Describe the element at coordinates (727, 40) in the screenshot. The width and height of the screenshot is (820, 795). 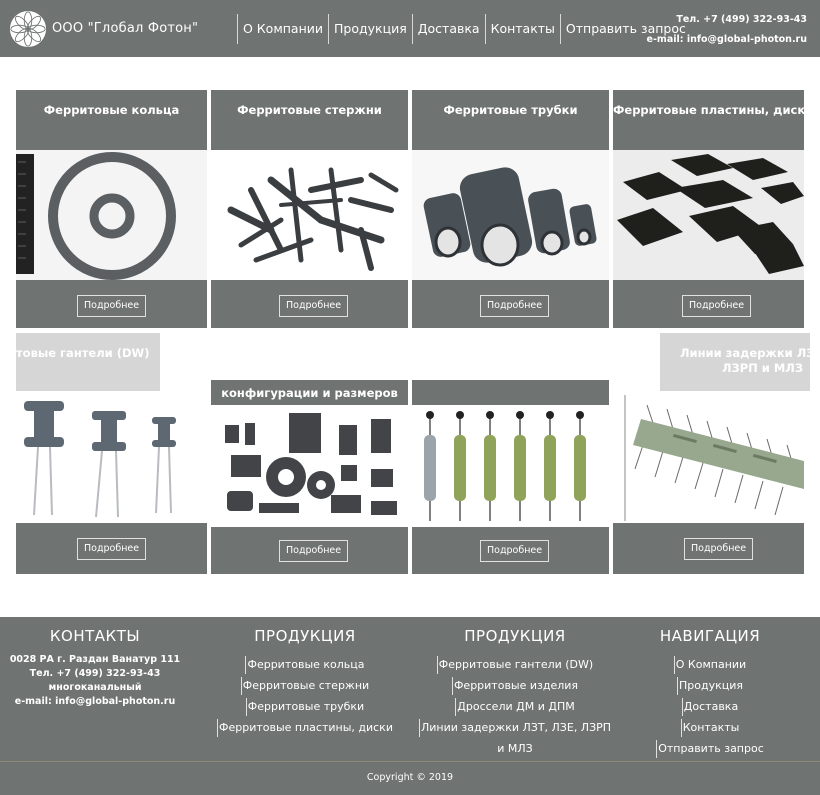
I see `header-email: e-mail: info@global-photon.ru` at that location.